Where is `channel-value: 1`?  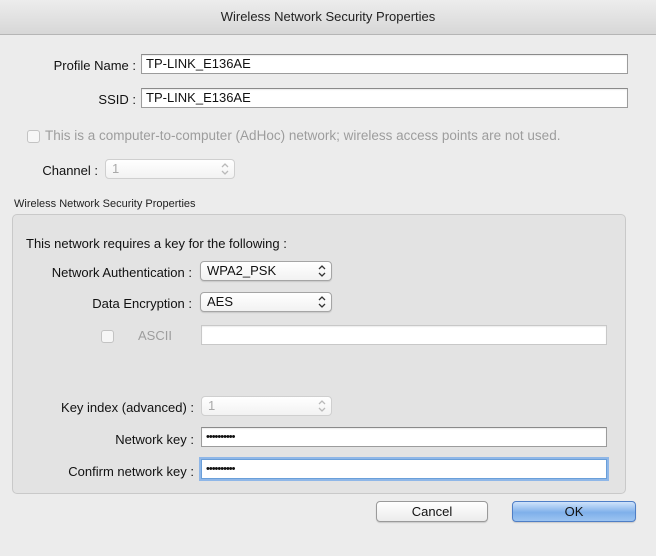 channel-value: 1 is located at coordinates (116, 168).